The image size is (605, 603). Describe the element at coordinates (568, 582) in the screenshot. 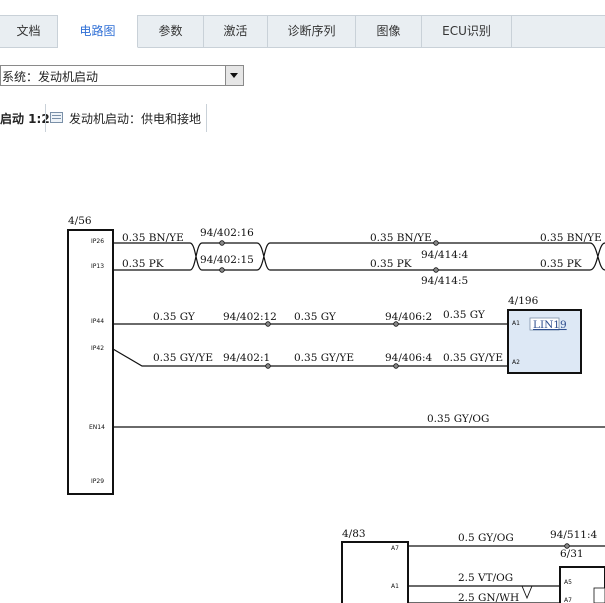

I see `pin-label: A5` at that location.